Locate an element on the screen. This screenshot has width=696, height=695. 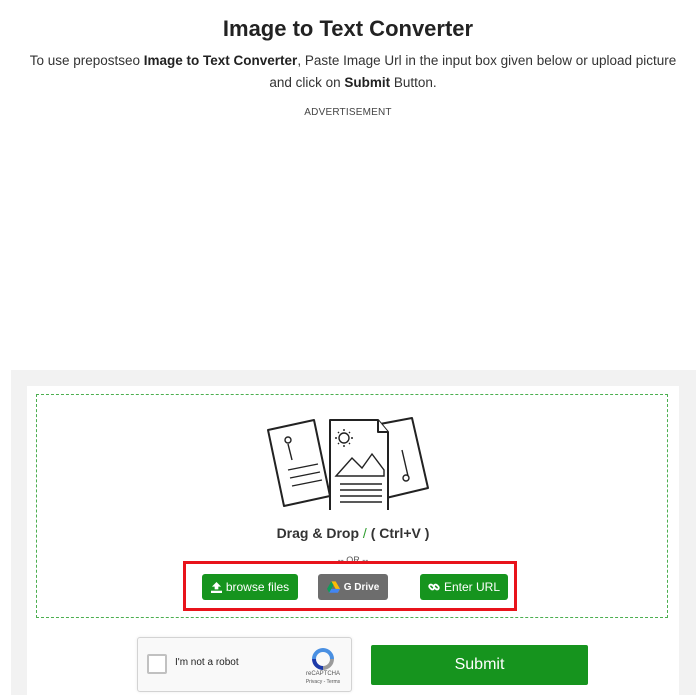
tool-name: Image to Text Converter is located at coordinates (220, 60).